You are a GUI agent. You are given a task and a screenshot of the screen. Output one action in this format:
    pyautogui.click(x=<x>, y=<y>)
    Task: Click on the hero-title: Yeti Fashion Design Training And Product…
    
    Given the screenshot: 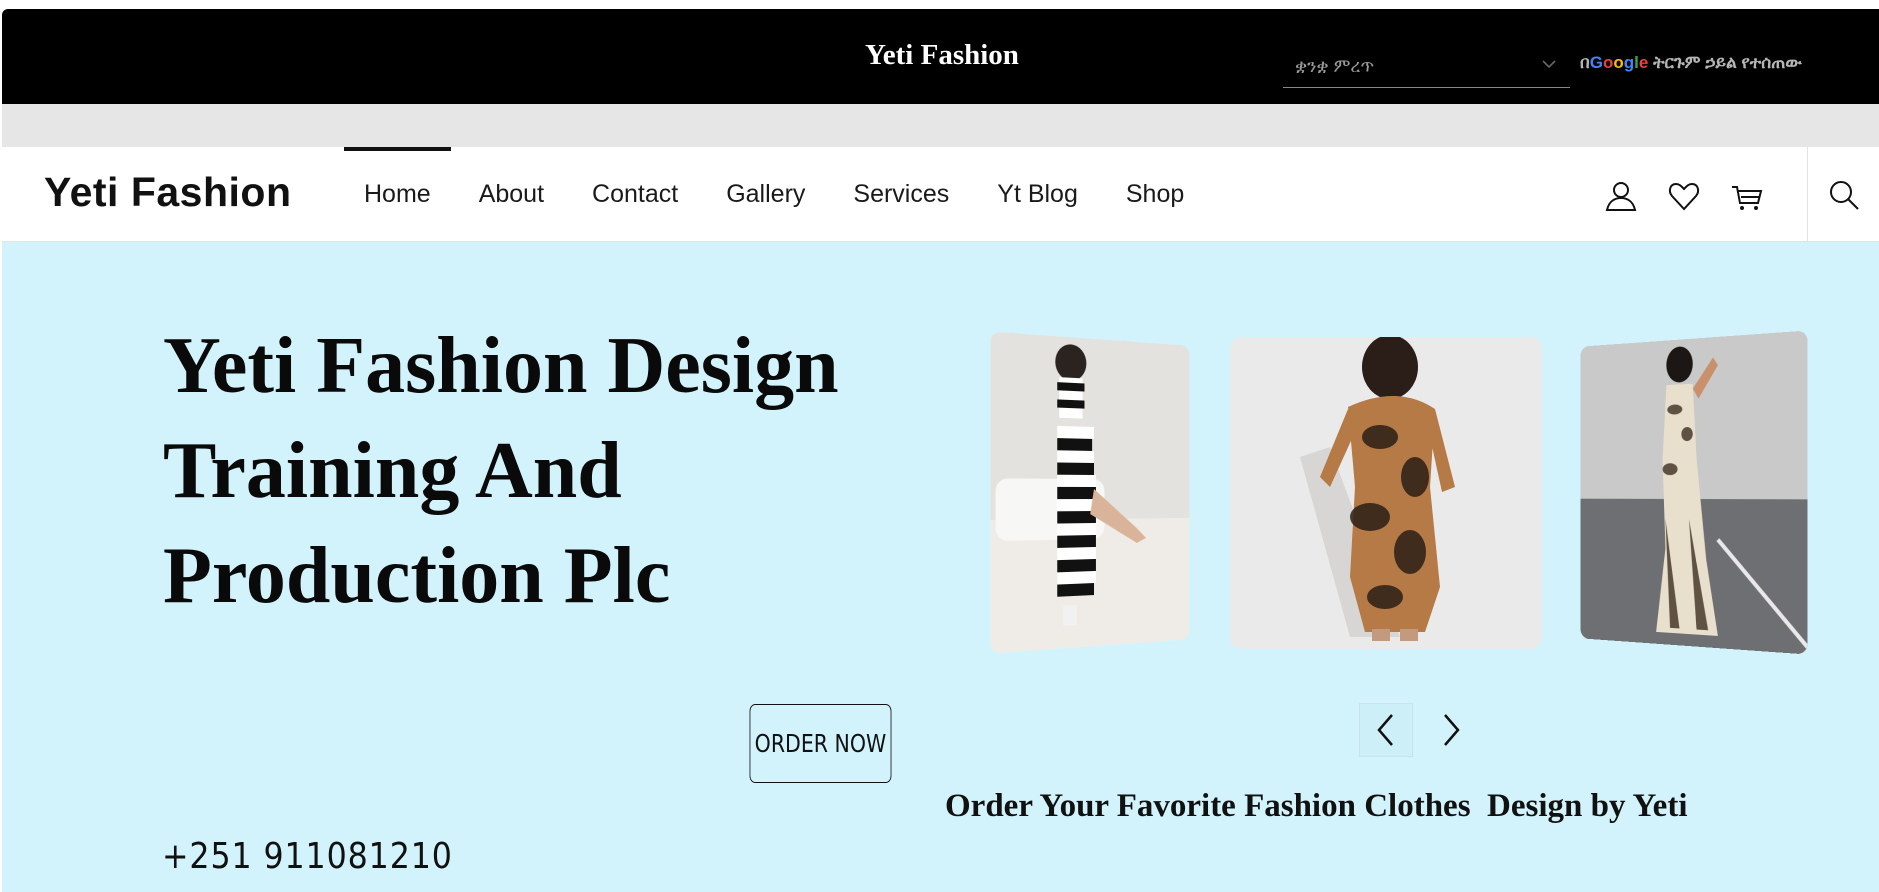 What is the action you would take?
    pyautogui.click(x=501, y=471)
    